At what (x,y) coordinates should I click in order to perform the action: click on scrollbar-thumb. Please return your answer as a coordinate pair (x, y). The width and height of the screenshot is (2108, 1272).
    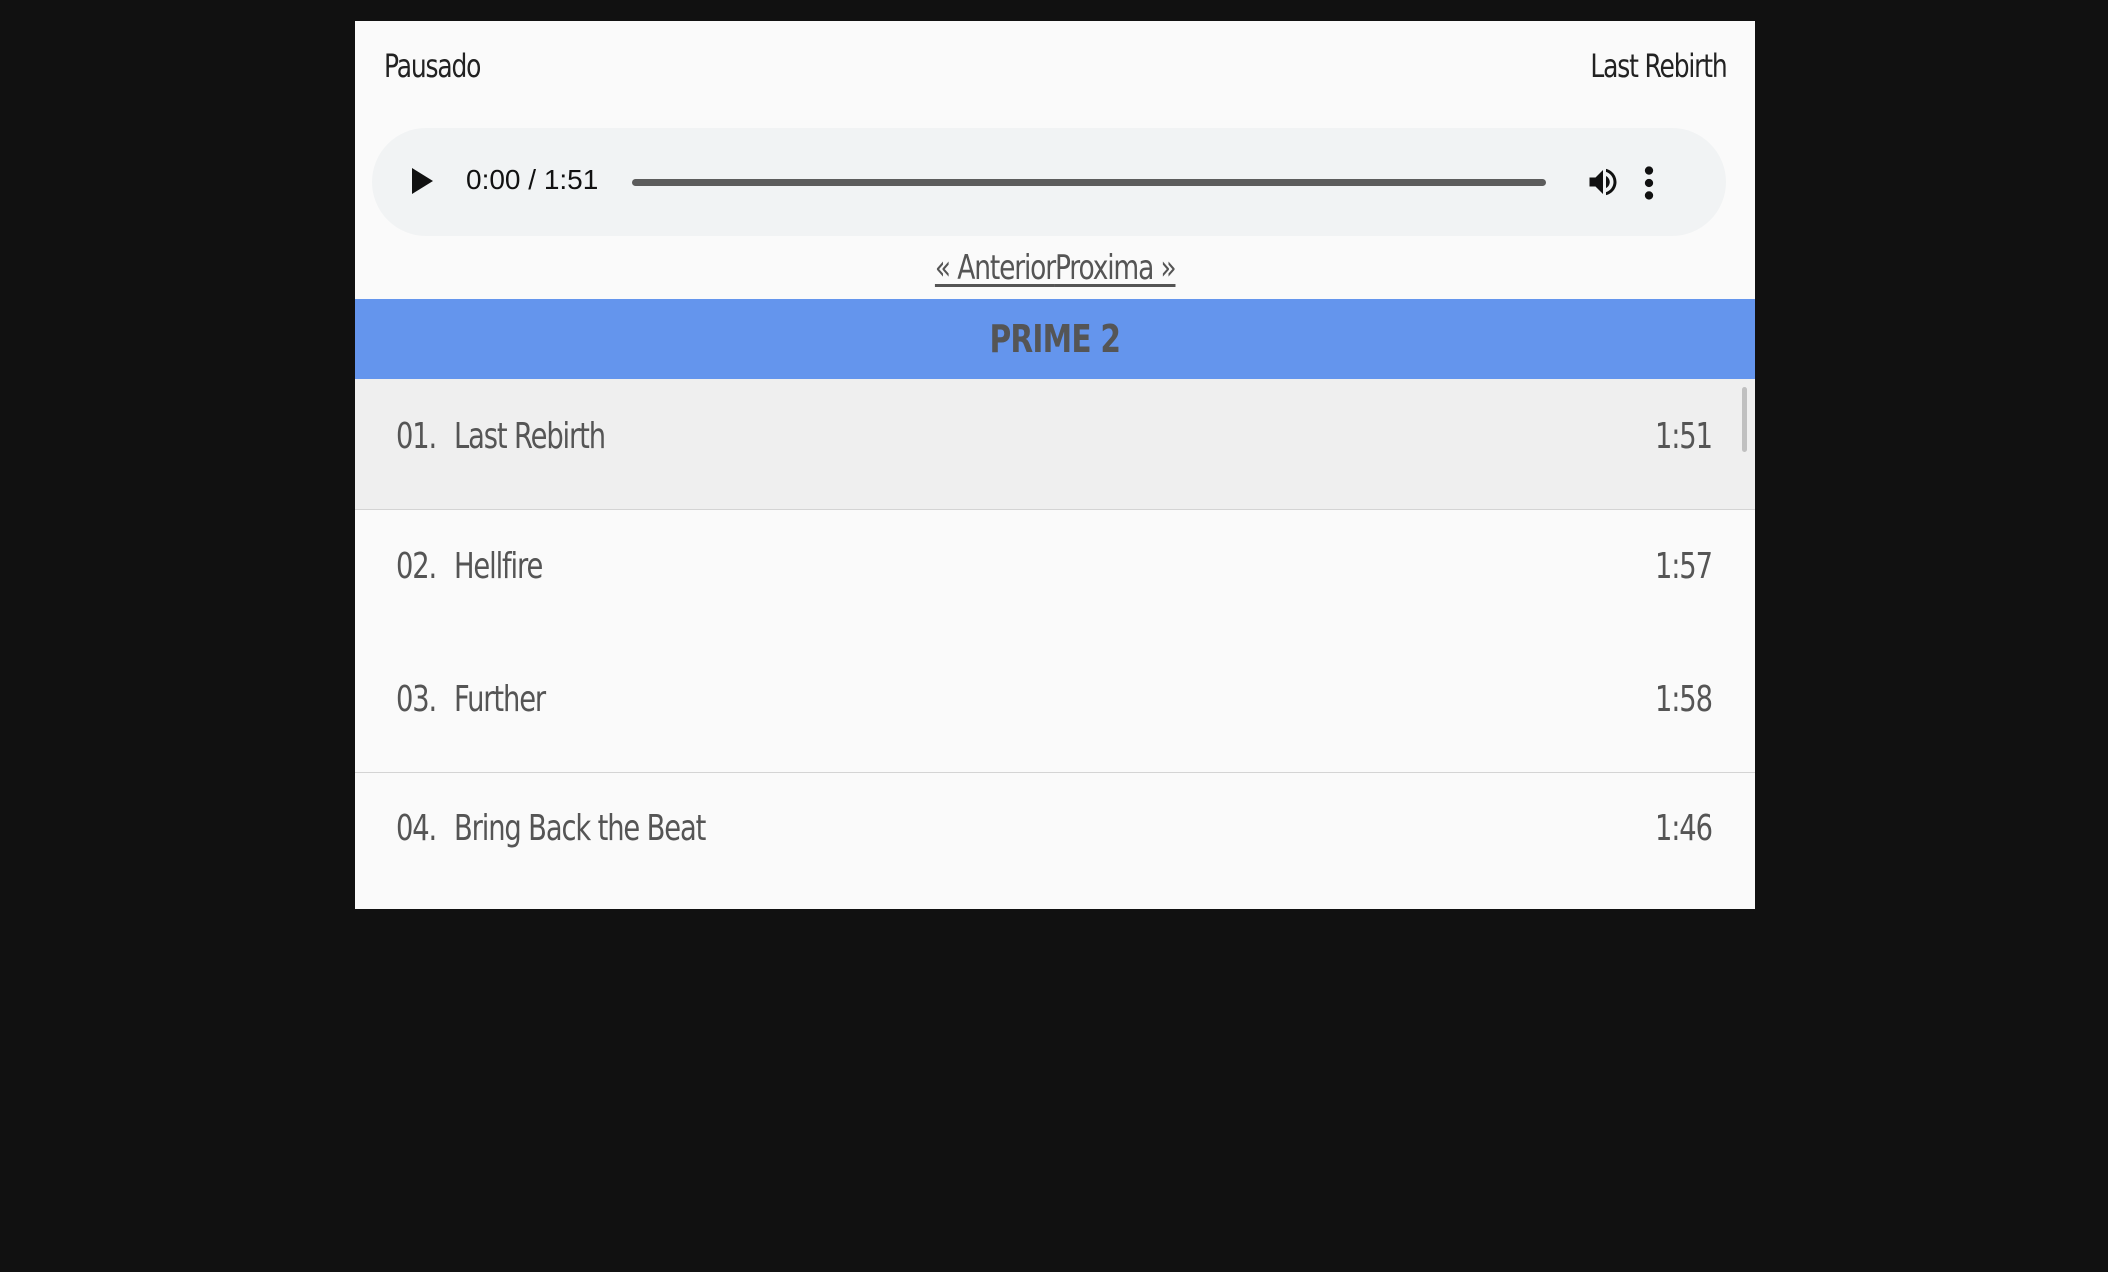
    Looking at the image, I should click on (1744, 419).